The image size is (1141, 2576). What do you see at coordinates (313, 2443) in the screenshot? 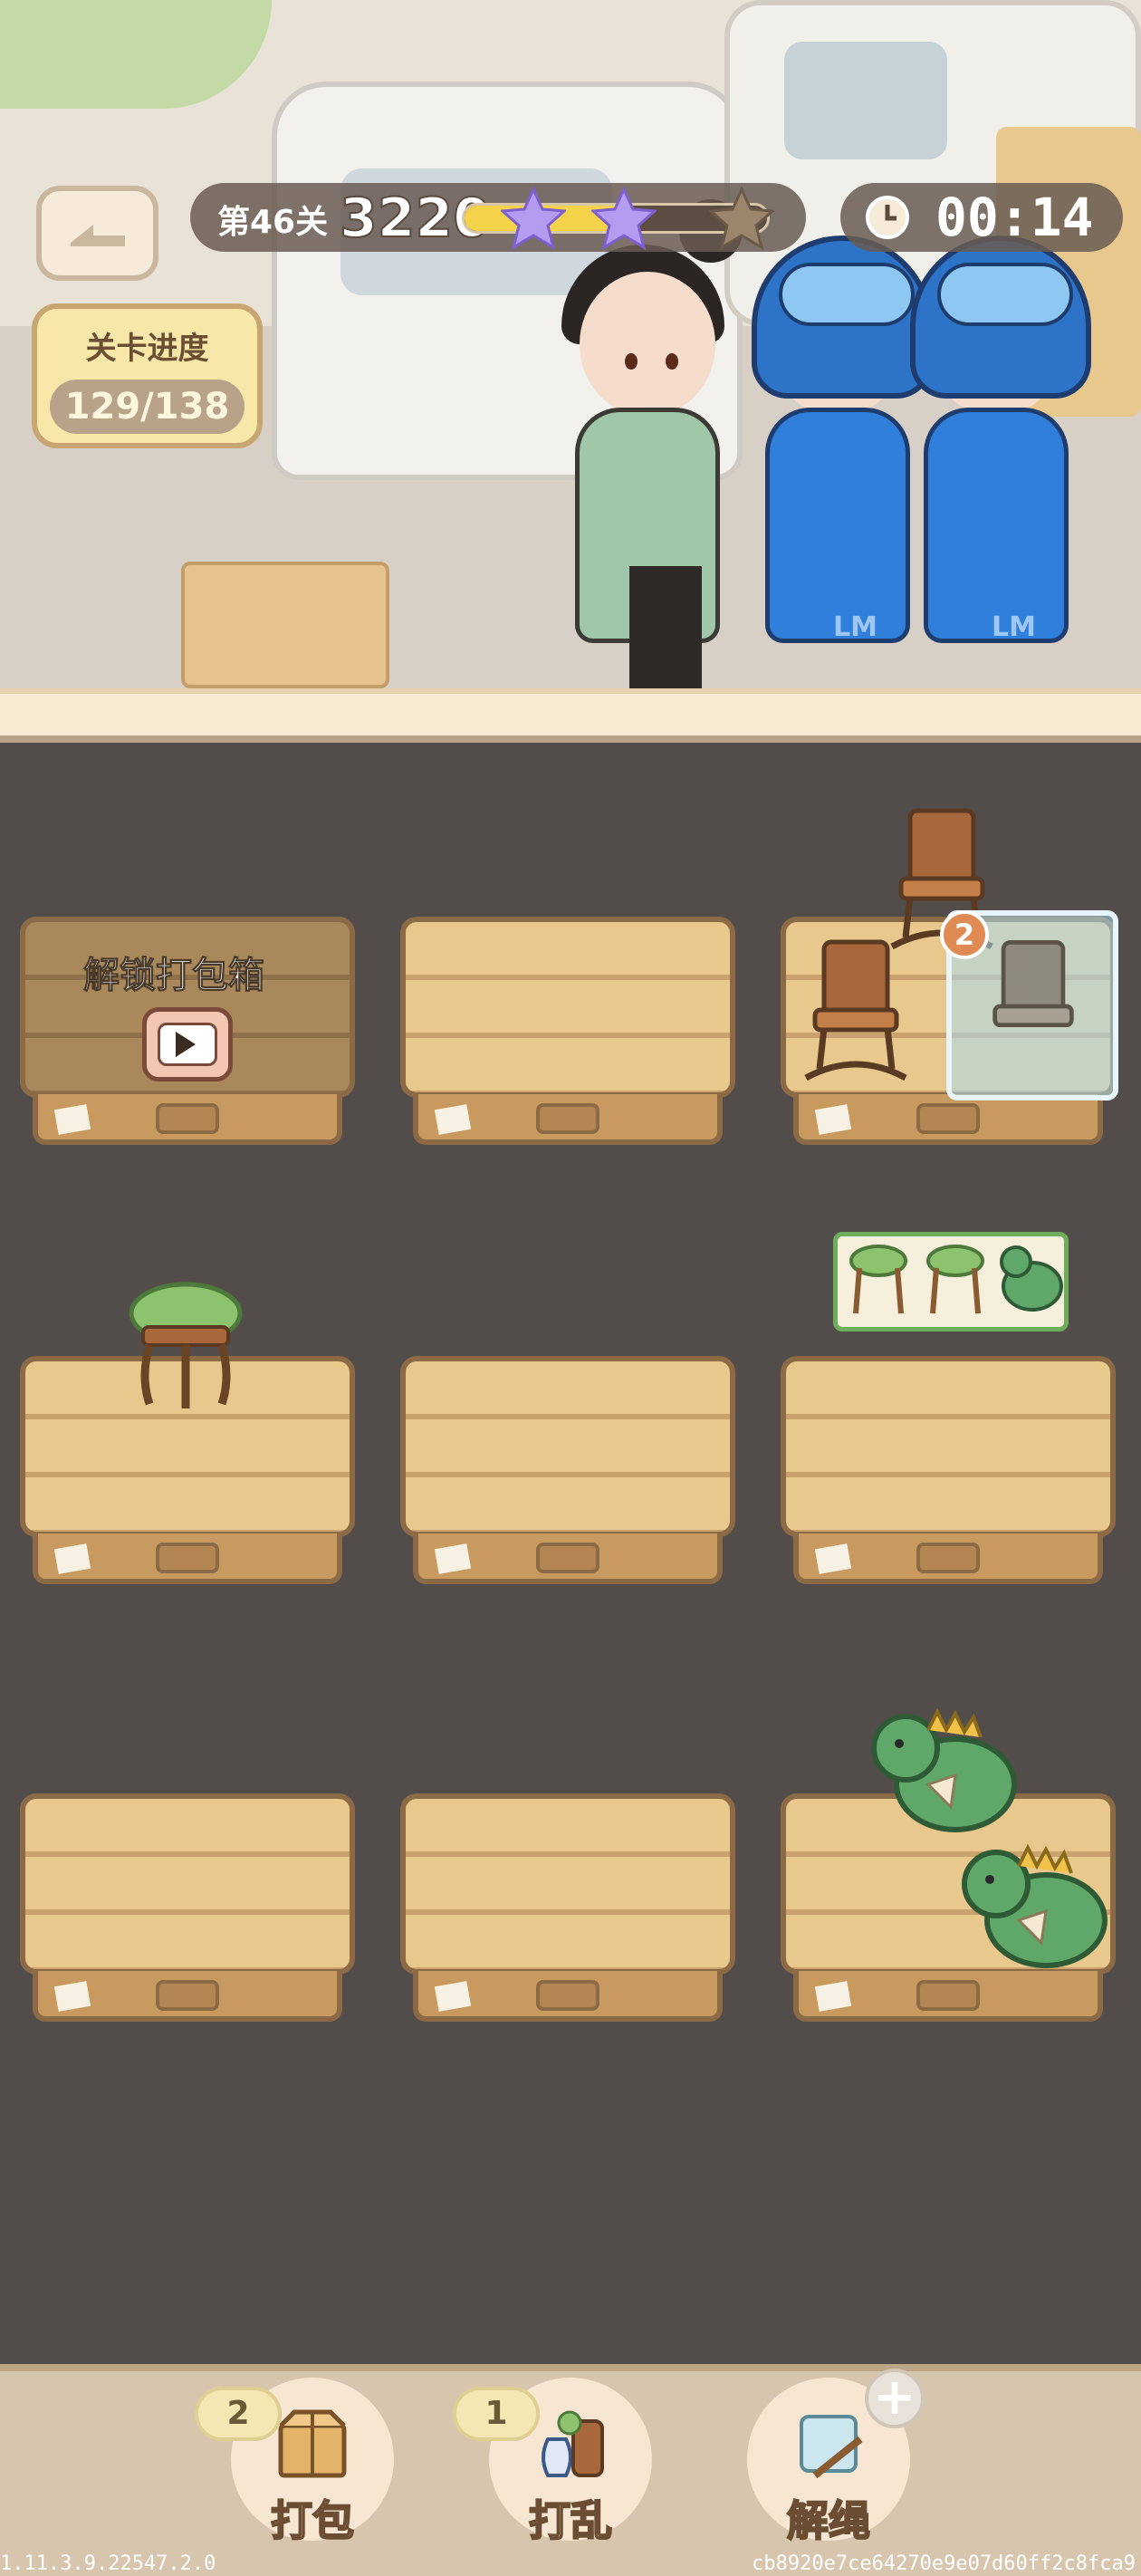
I see `package-box-icon` at bounding box center [313, 2443].